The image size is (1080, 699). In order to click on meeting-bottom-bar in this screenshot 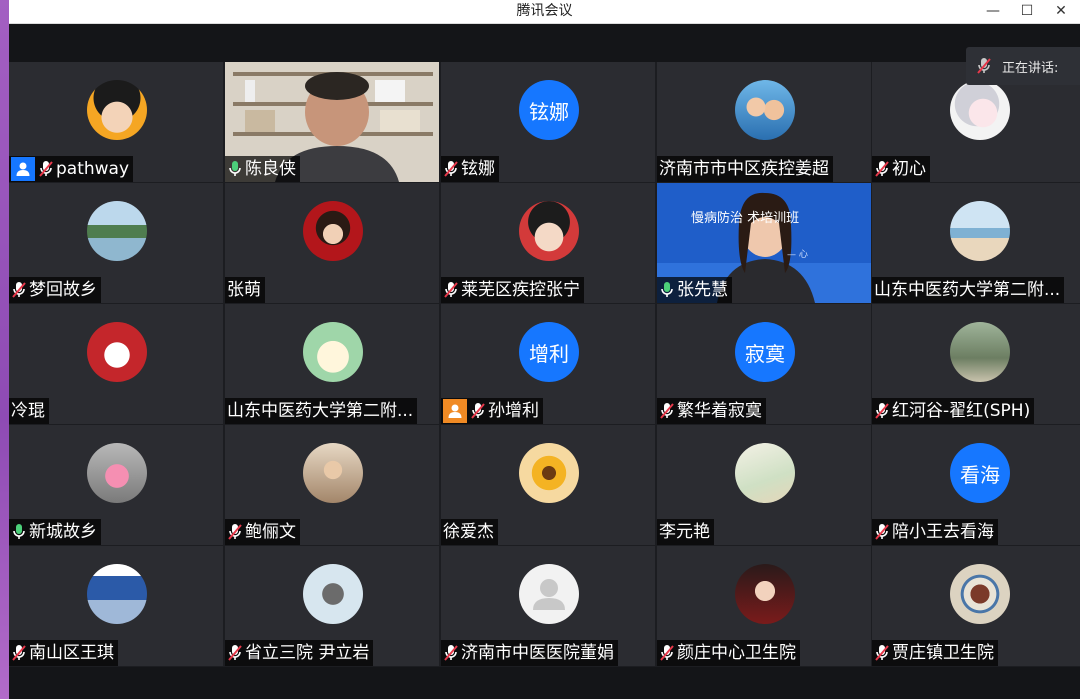, I will do `click(544, 683)`.